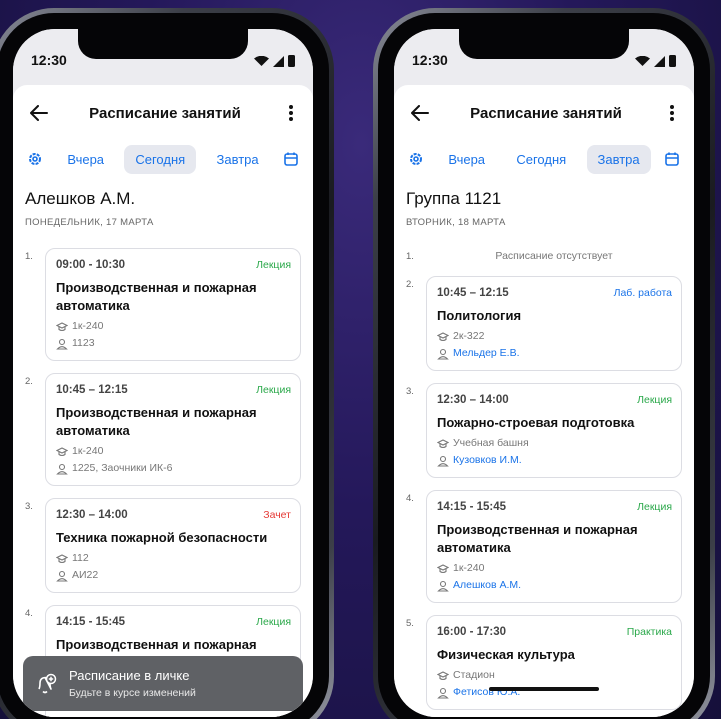  Describe the element at coordinates (410, 391) in the screenshot. I see `lesson-number: 3.` at that location.